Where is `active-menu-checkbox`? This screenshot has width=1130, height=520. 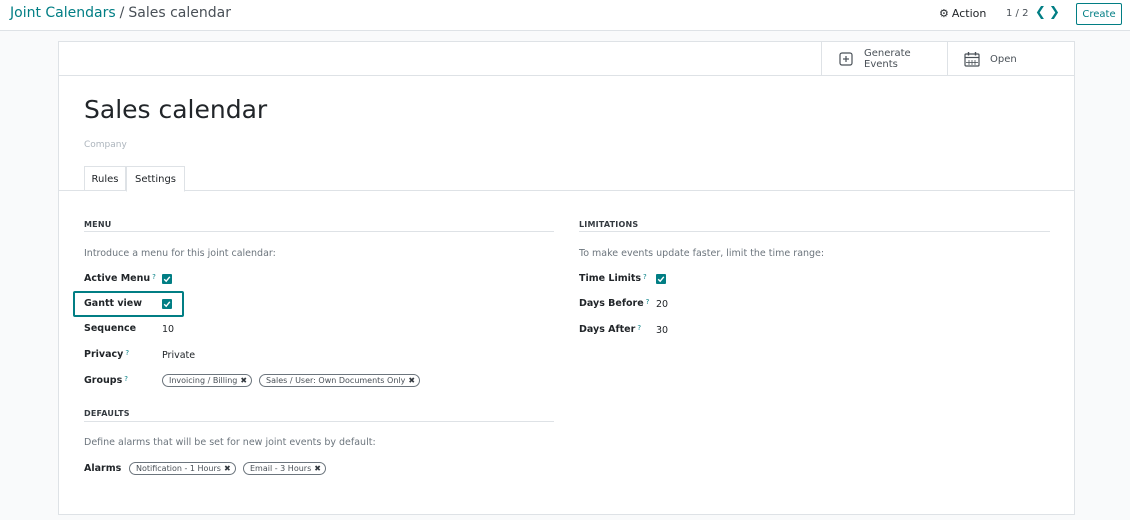 active-menu-checkbox is located at coordinates (167, 279).